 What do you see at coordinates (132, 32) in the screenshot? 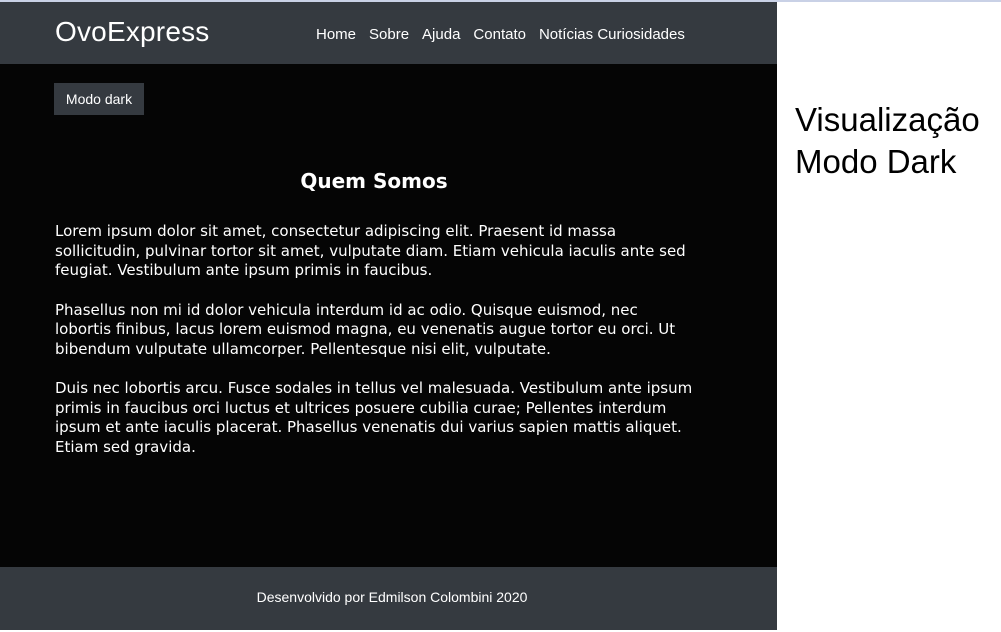
I see `brand-logo: OvoExpress` at bounding box center [132, 32].